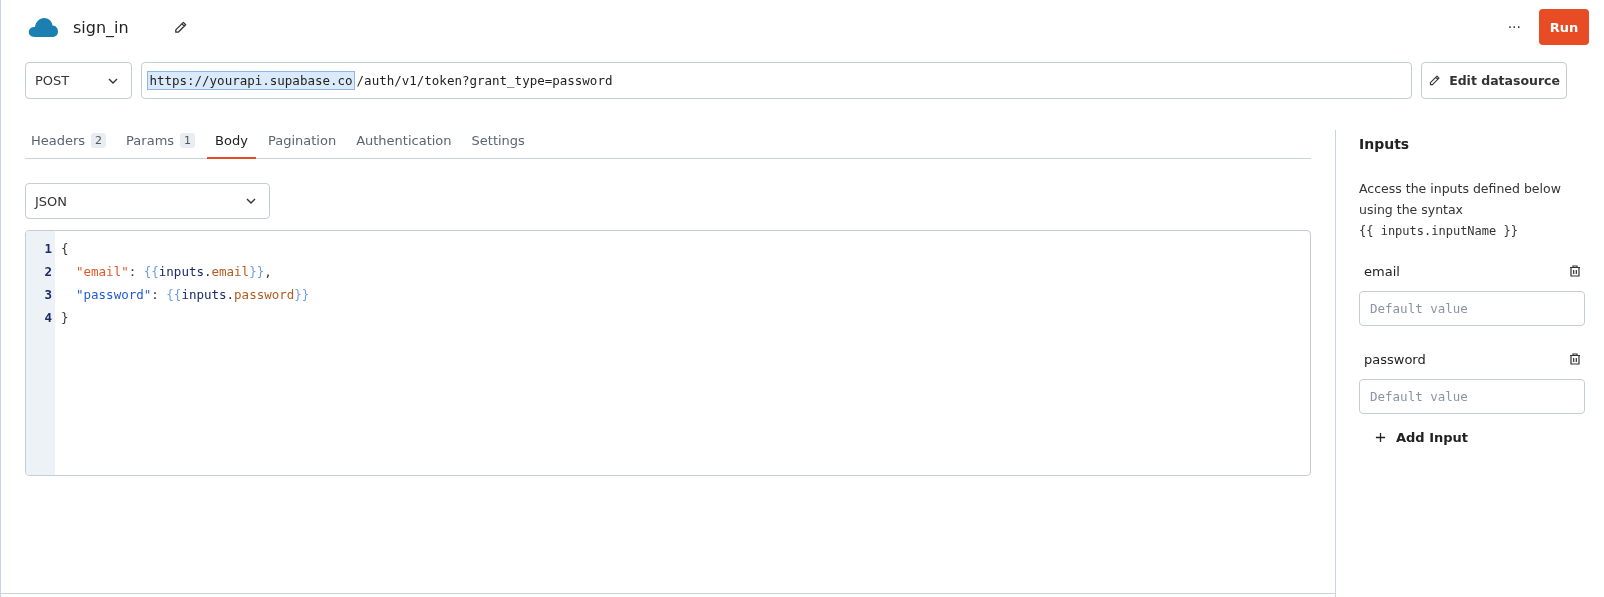 This screenshot has width=1604, height=597. What do you see at coordinates (777, 80) in the screenshot?
I see `url-field: https://yourapi.supabase.co /auth/v1/token?grant_type=password` at bounding box center [777, 80].